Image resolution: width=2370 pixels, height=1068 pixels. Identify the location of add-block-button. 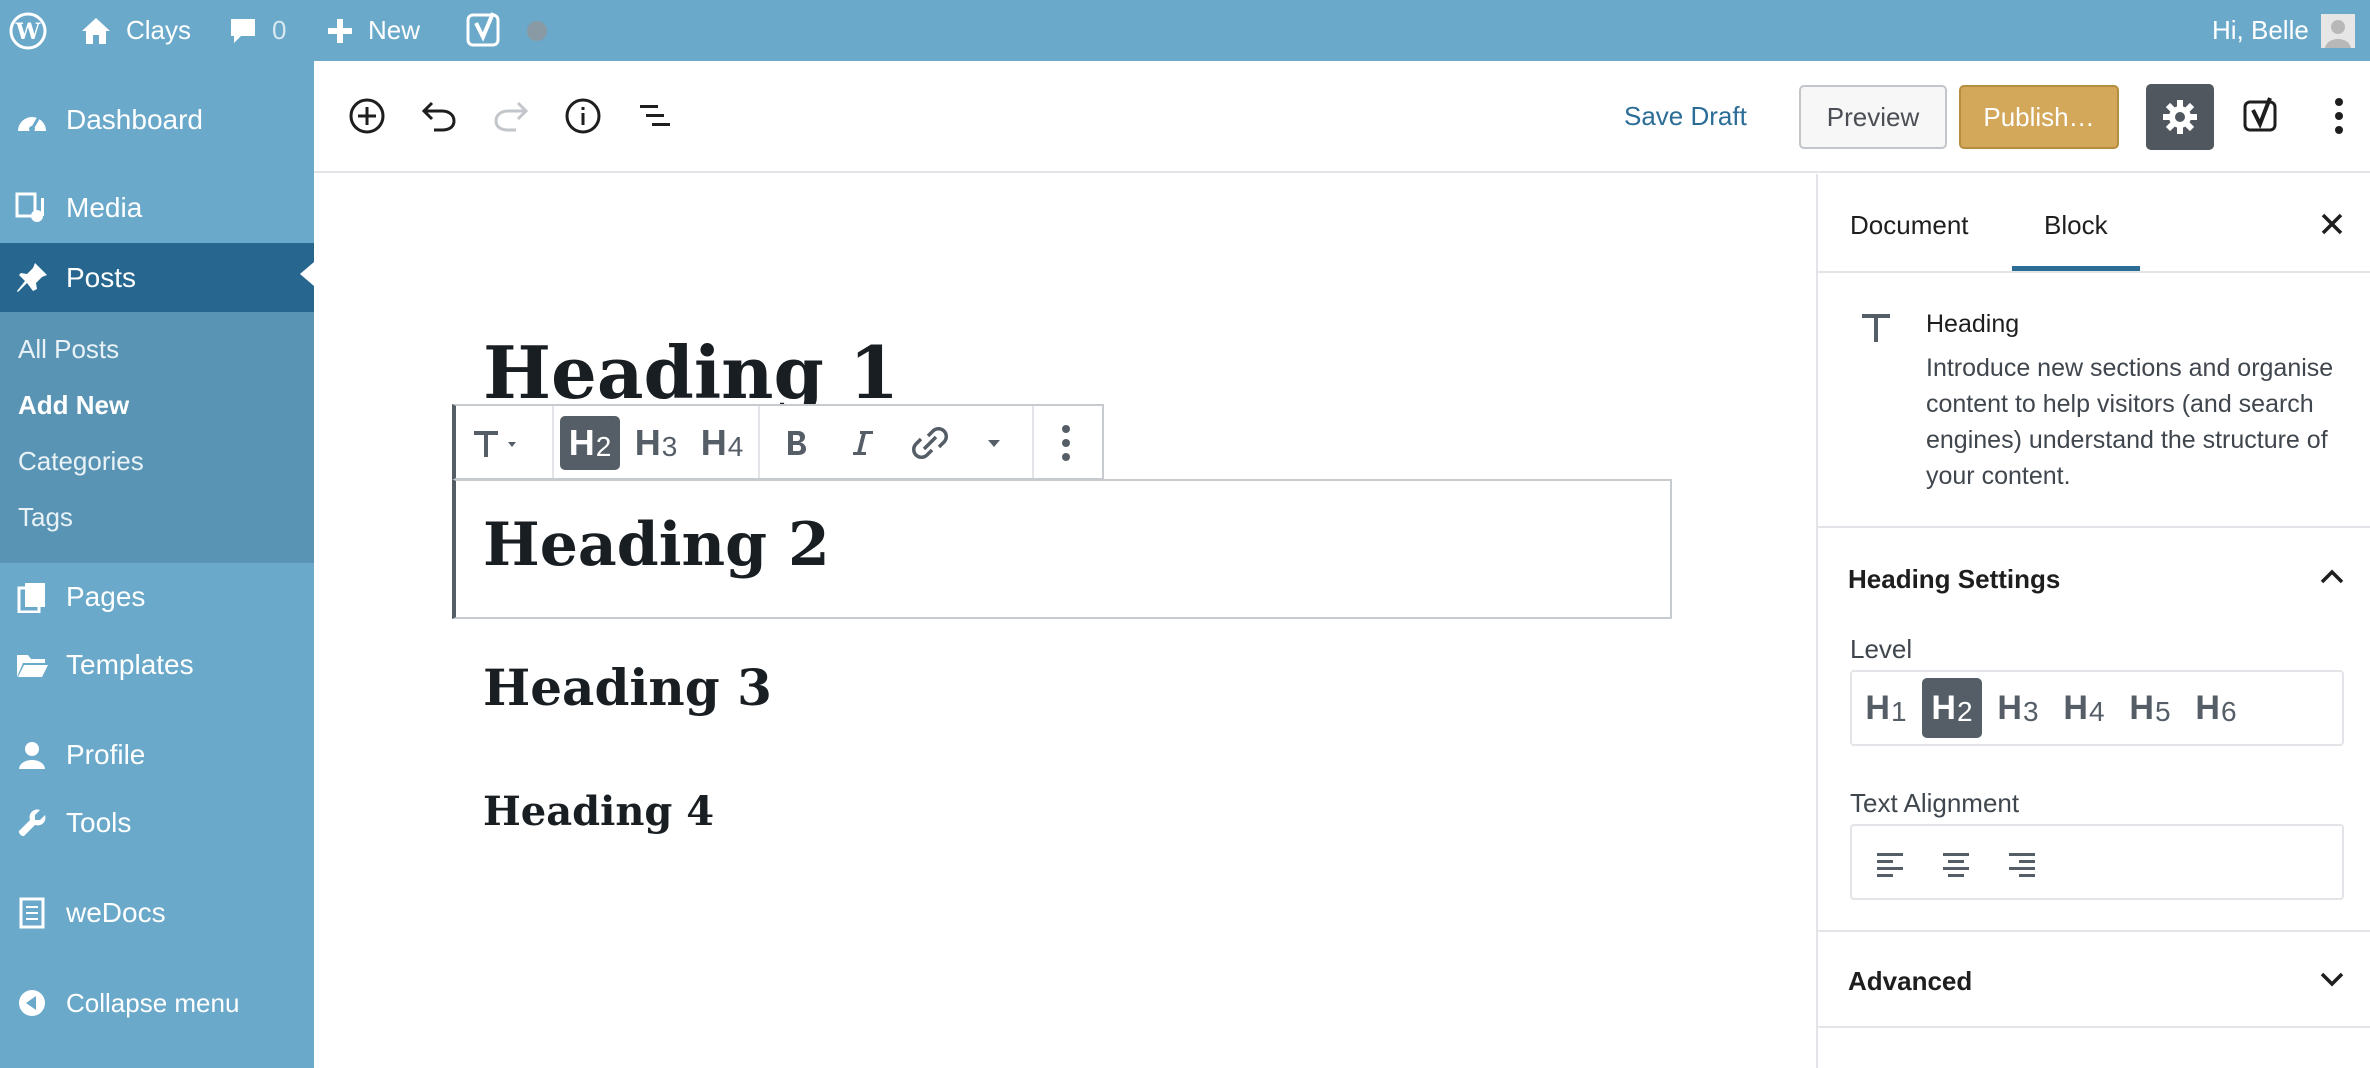
(367, 116).